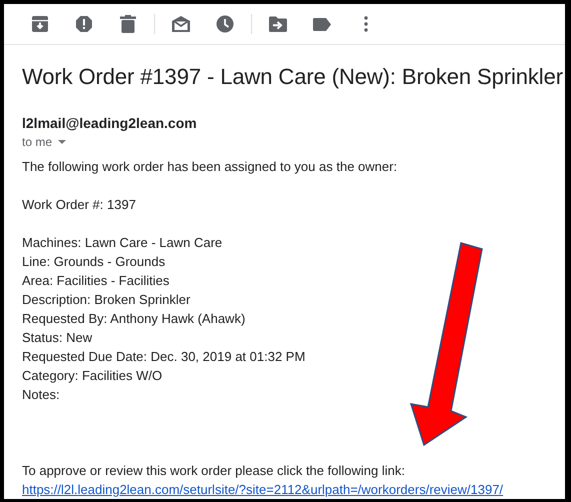 The width and height of the screenshot is (571, 502). What do you see at coordinates (41, 395) in the screenshot?
I see `body-text: Notes:` at bounding box center [41, 395].